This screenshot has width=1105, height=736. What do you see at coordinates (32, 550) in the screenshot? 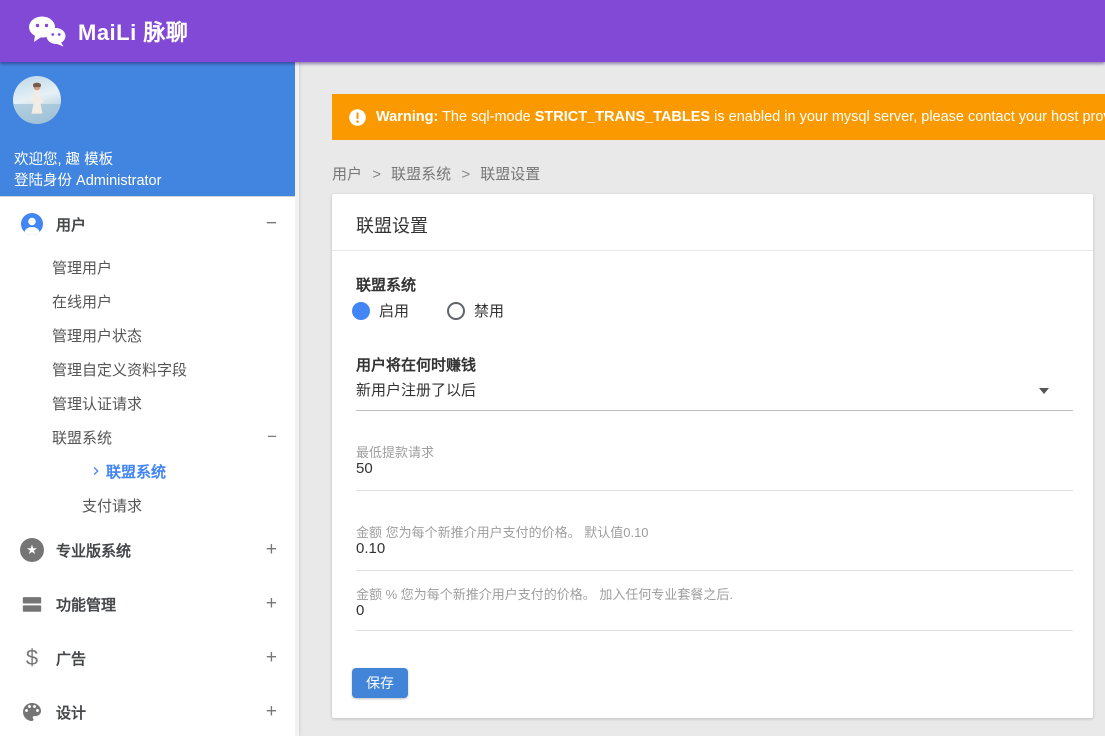
I see `star-circle-icon: ★` at bounding box center [32, 550].